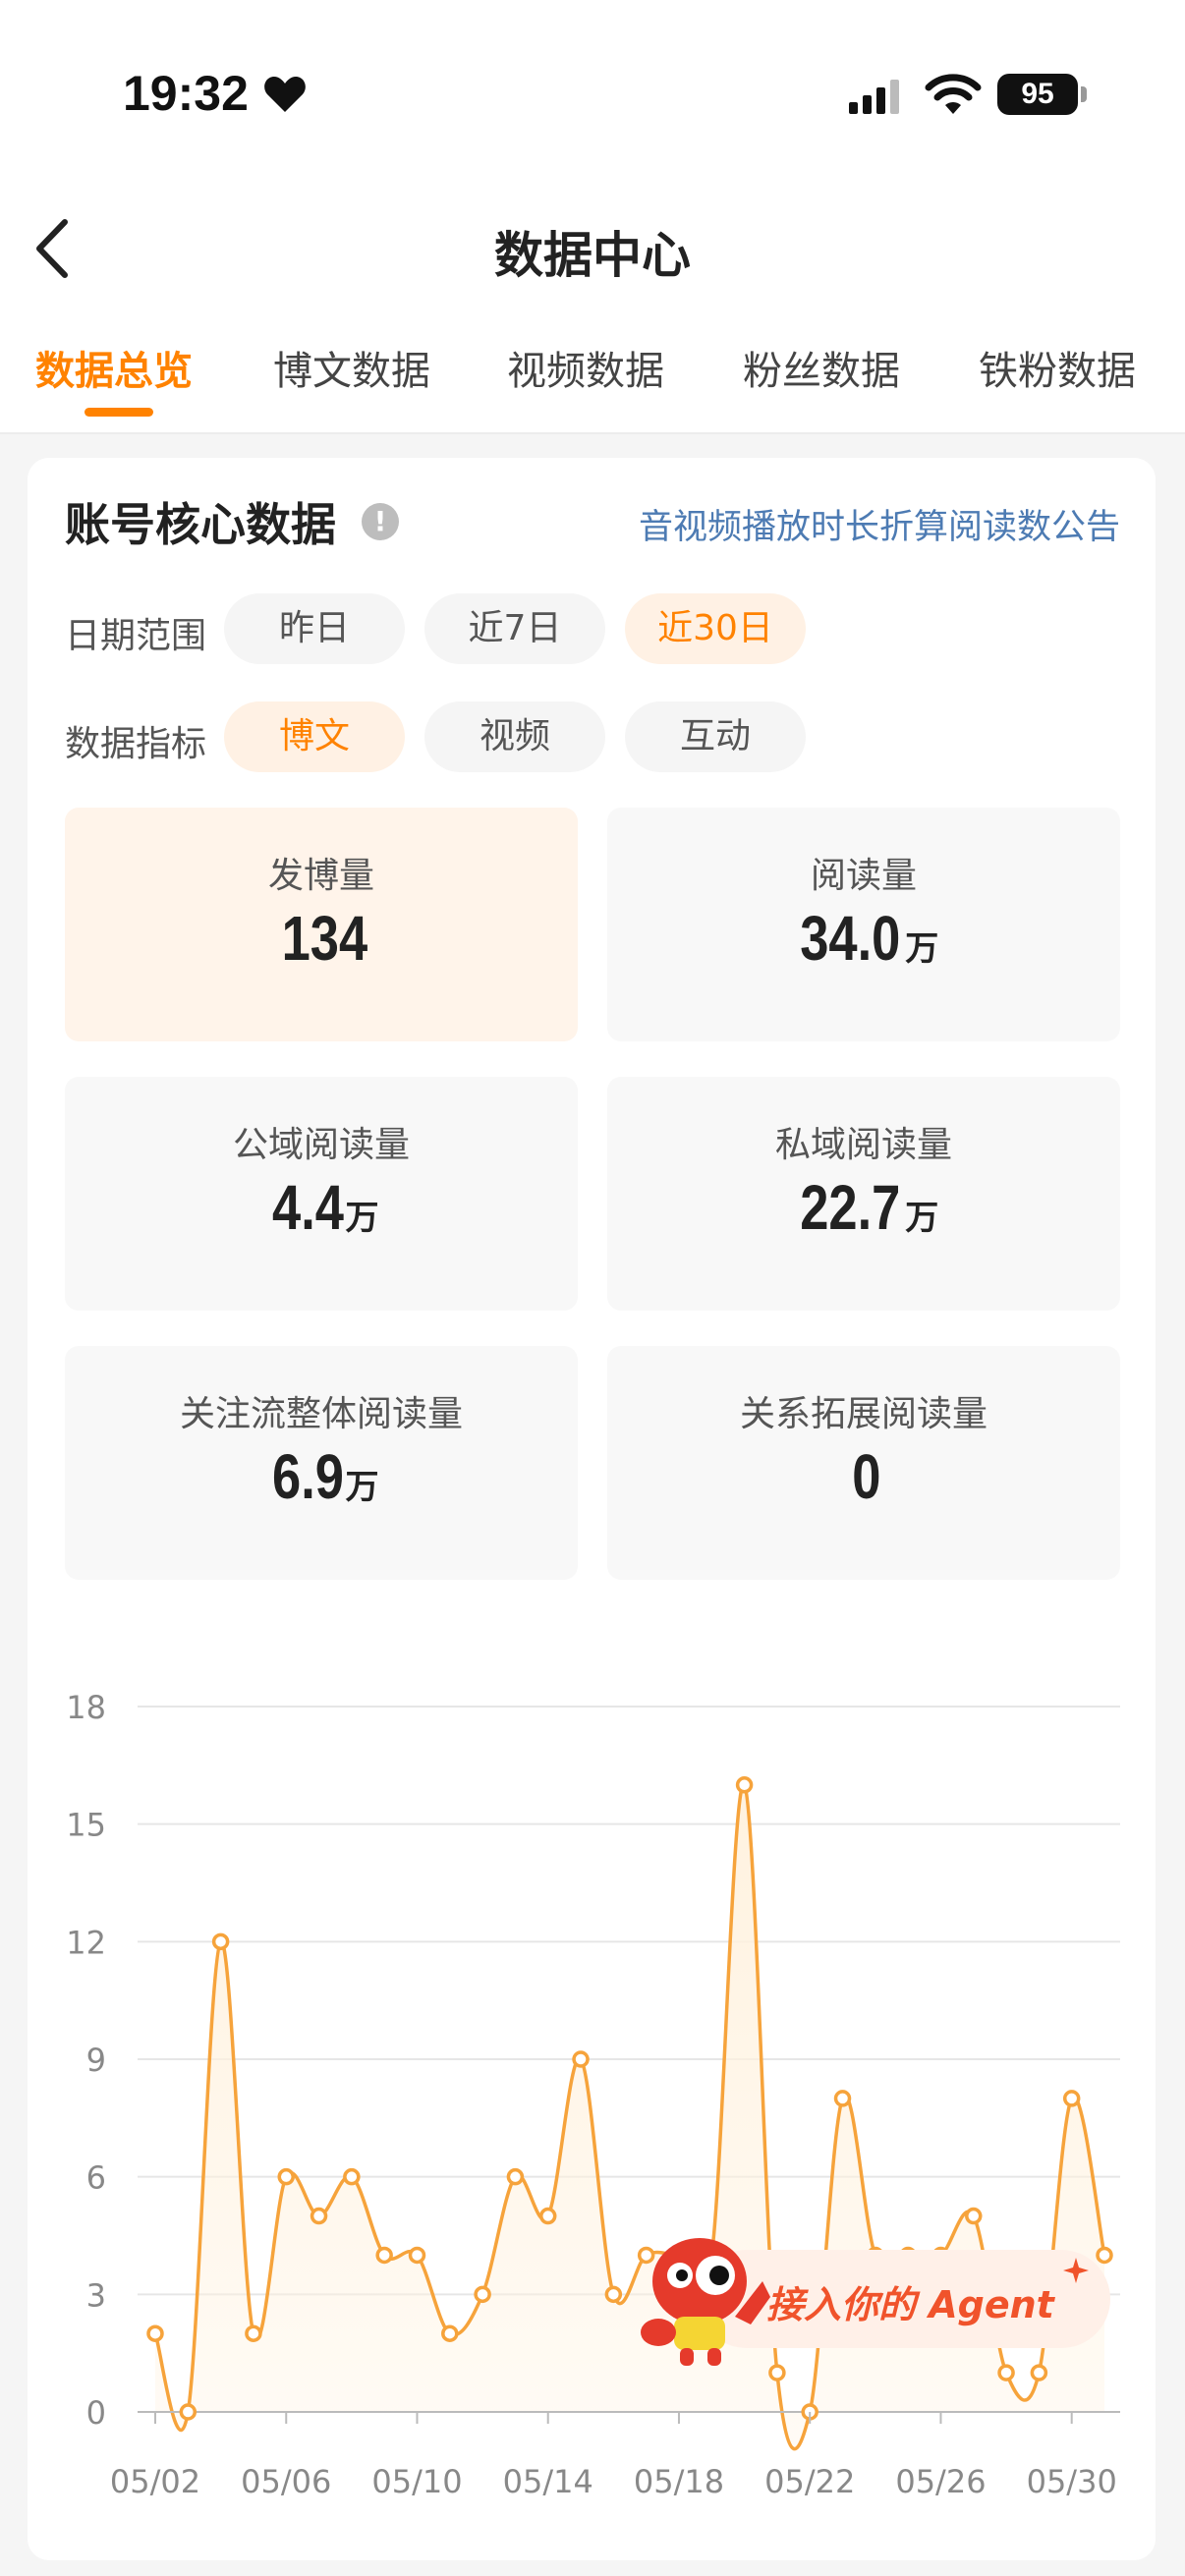 This screenshot has width=1185, height=2576. I want to click on y-tick-label: 6, so click(96, 2178).